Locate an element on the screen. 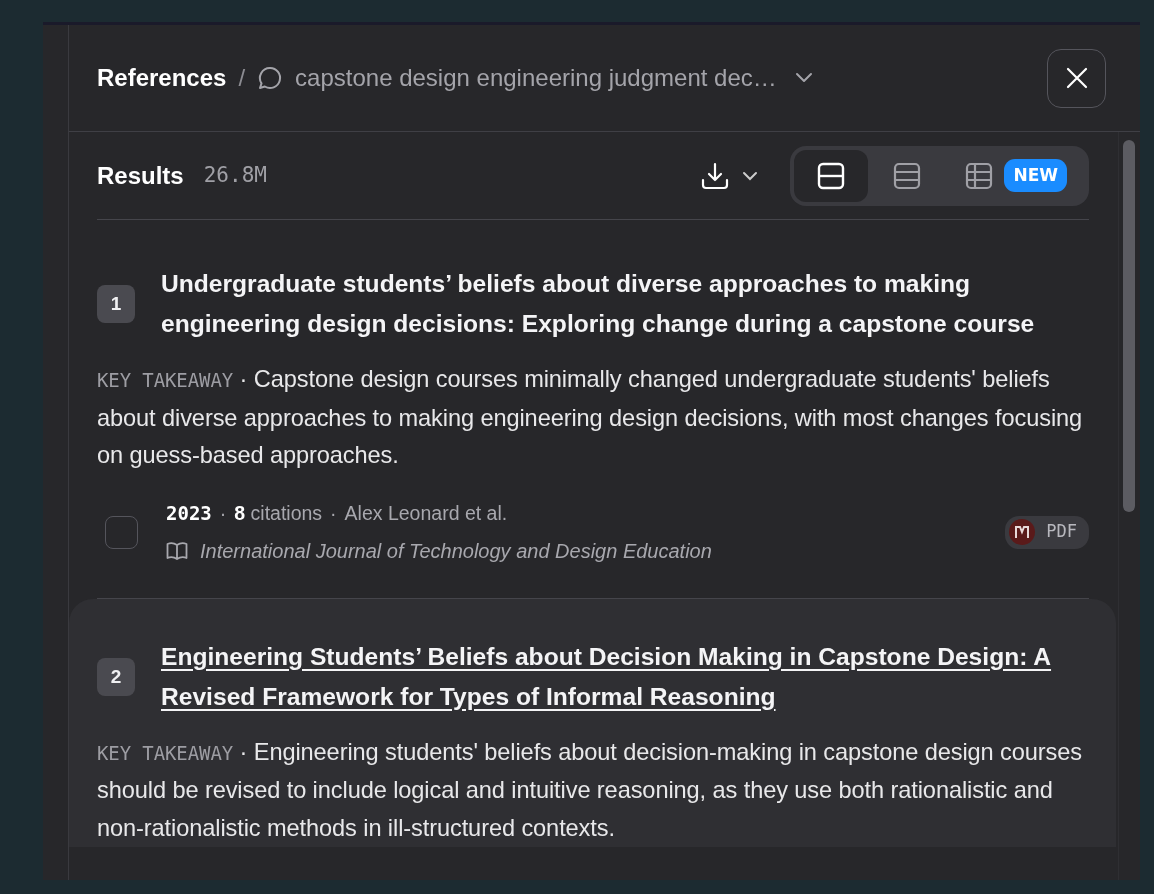 This screenshot has width=1154, height=894. view-button is located at coordinates (831, 175).